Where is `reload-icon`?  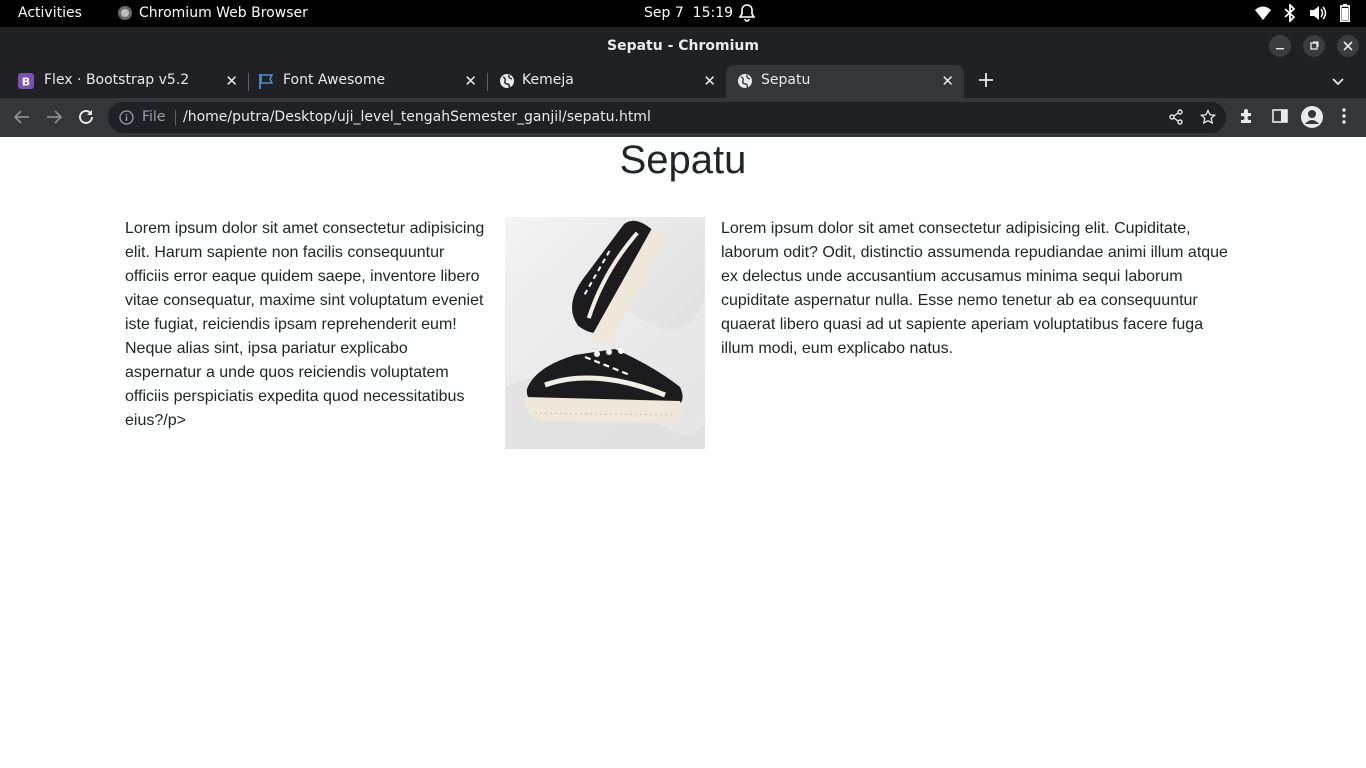
reload-icon is located at coordinates (86, 117).